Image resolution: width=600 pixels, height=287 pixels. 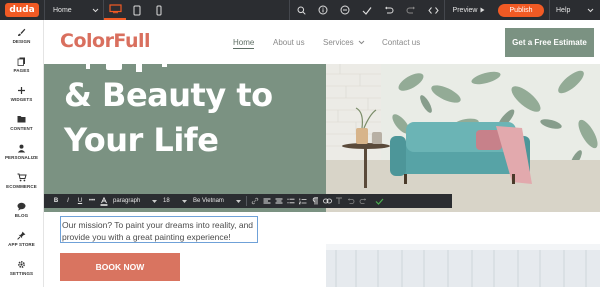 I want to click on sidebar-item-blog: BLOG, so click(x=21, y=209).